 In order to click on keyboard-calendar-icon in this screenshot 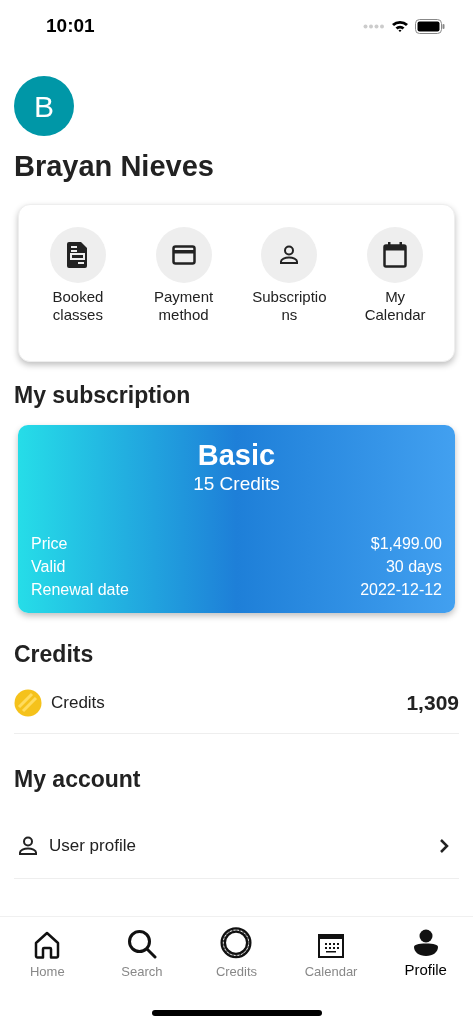, I will do `click(331, 945)`.